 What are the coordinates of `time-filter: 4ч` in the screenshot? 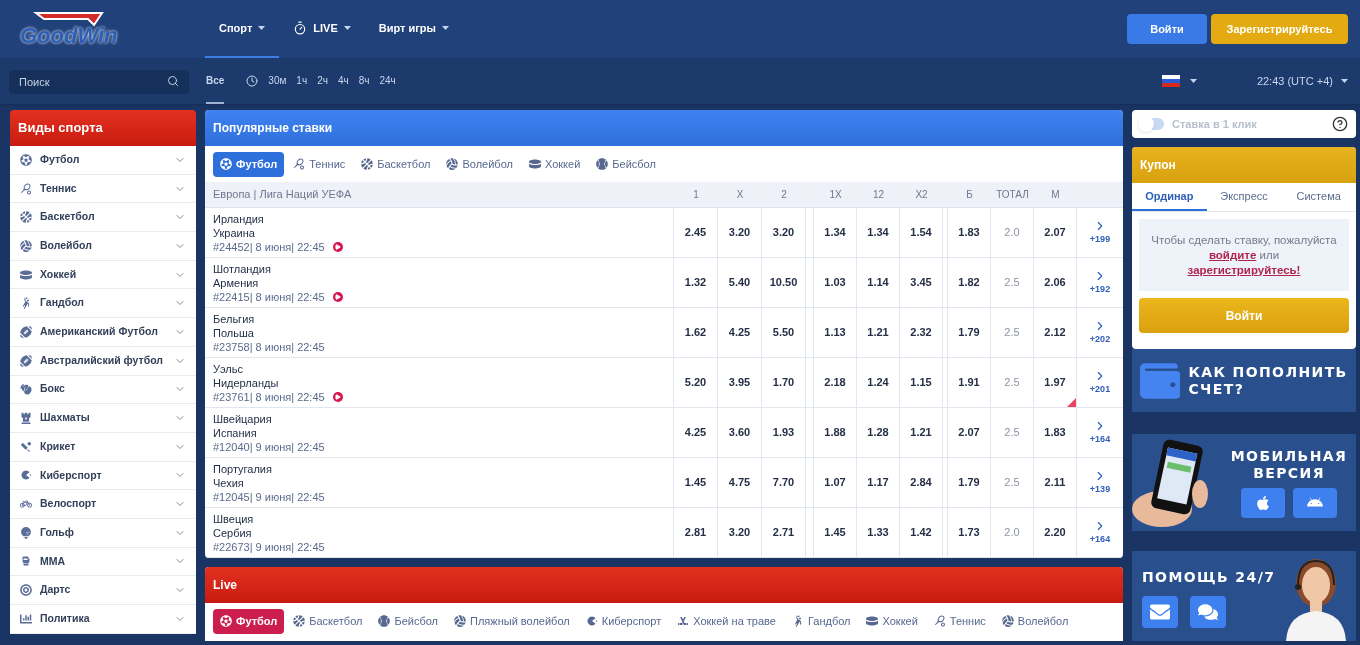 It's located at (343, 81).